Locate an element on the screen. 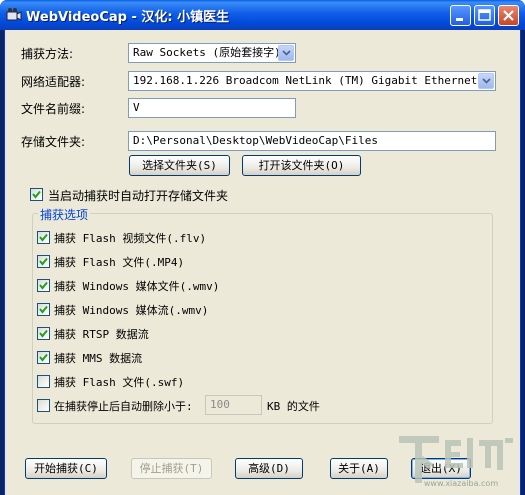 The height and width of the screenshot is (495, 525). auto-open-checkbox is located at coordinates (36, 194).